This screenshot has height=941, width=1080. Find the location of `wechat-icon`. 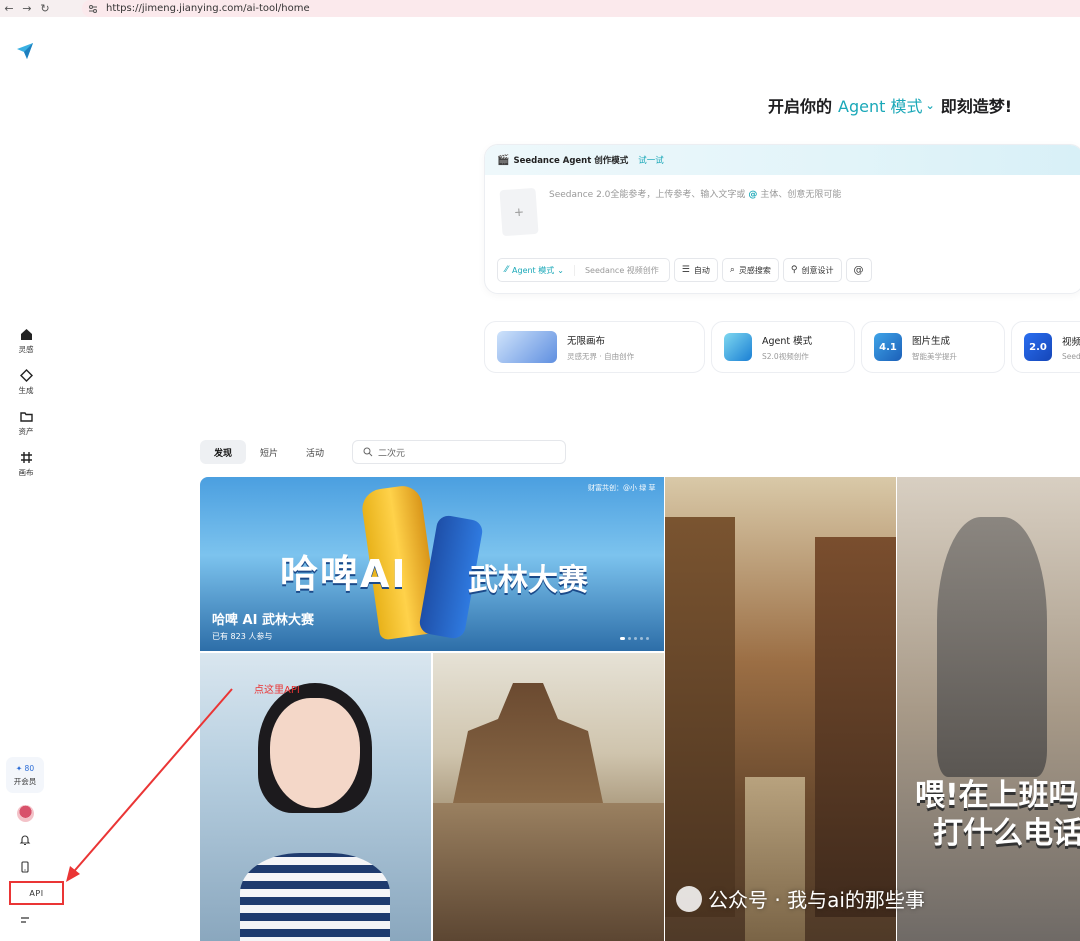

wechat-icon is located at coordinates (689, 898).